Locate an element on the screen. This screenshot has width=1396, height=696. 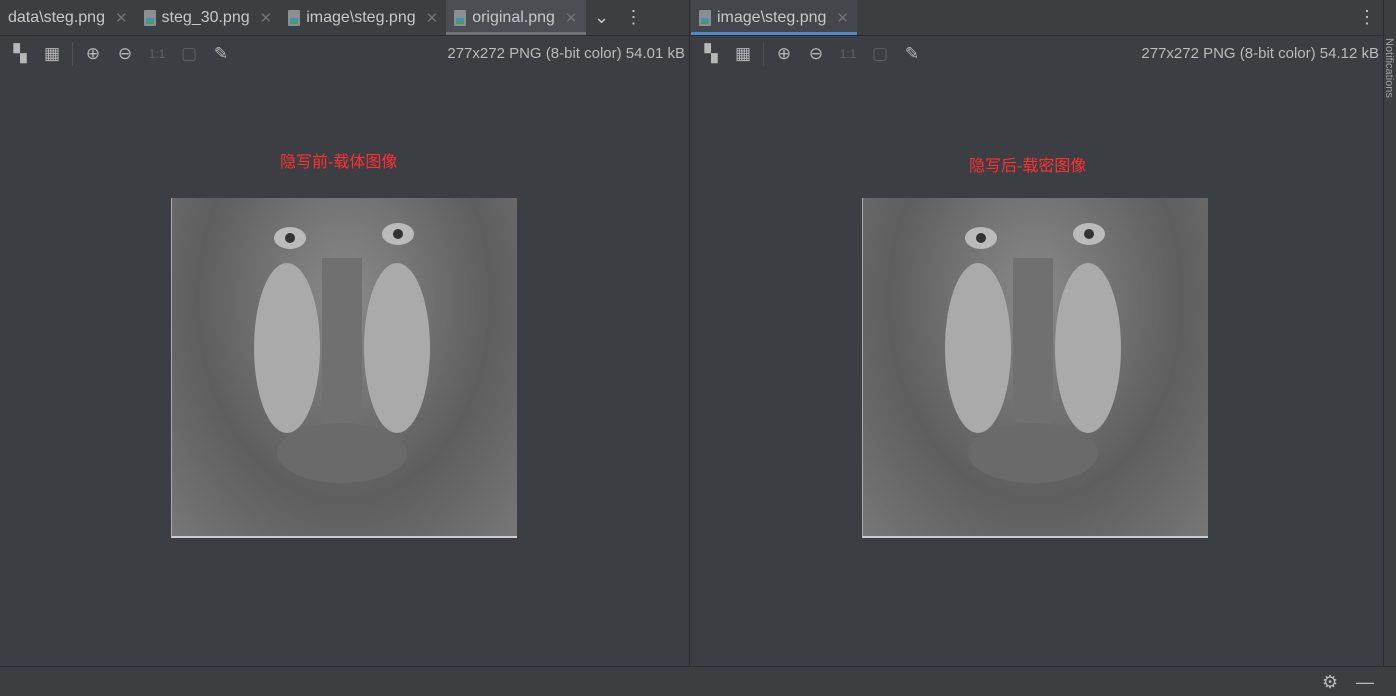
tab-original: original.png ✕ is located at coordinates (516, 17).